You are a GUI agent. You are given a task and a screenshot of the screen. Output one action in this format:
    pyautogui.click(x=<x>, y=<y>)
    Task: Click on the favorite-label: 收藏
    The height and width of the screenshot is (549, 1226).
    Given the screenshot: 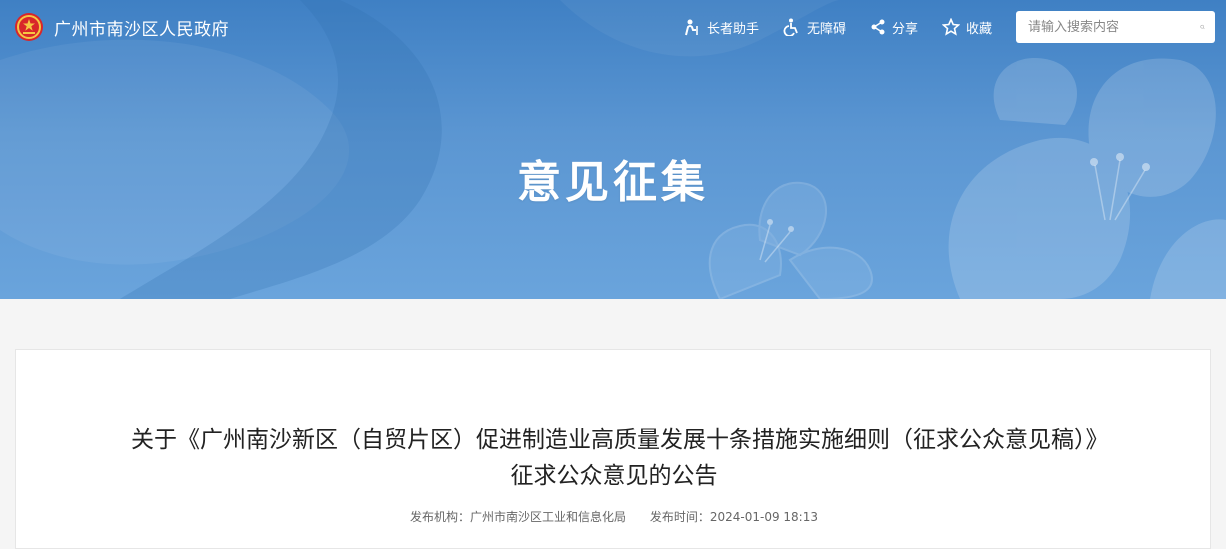 What is the action you would take?
    pyautogui.click(x=978, y=29)
    